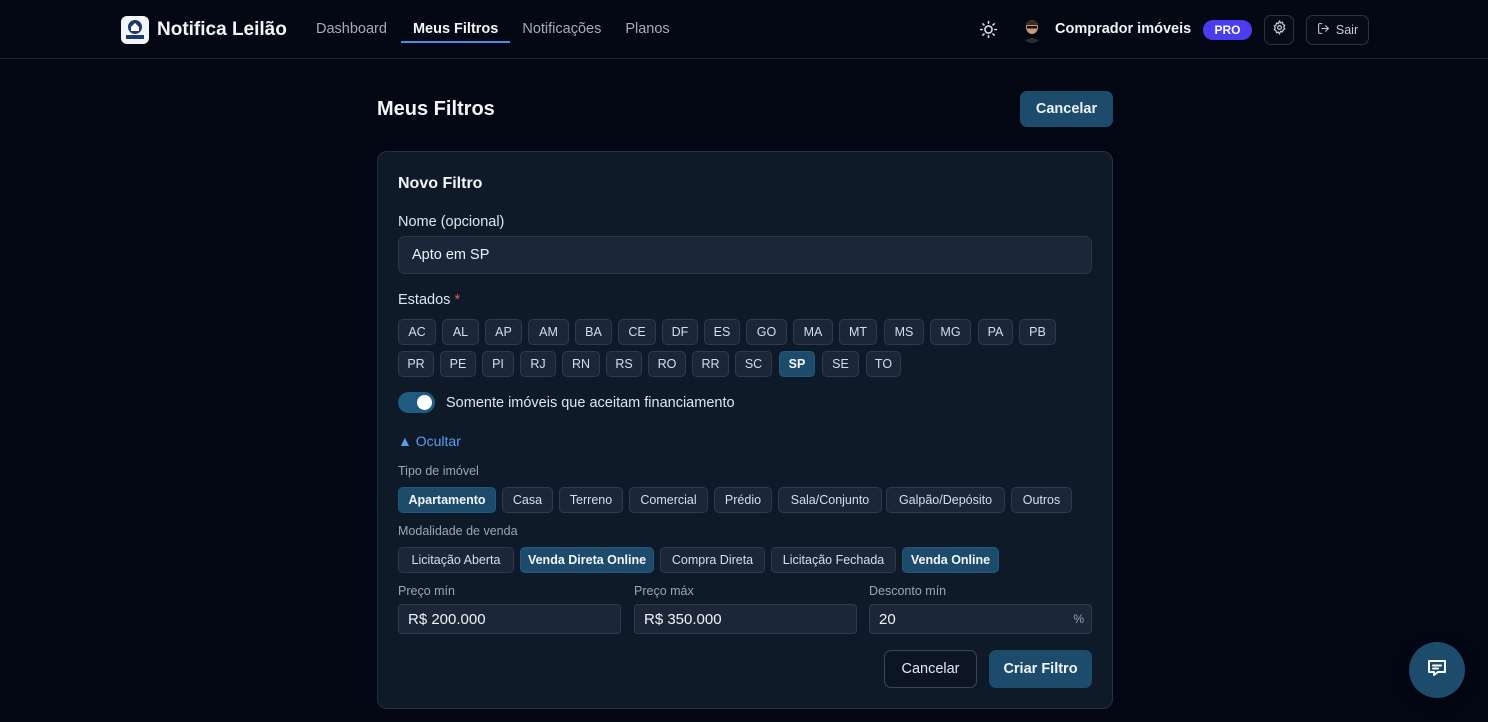  I want to click on percent-suffix: %, so click(1078, 619).